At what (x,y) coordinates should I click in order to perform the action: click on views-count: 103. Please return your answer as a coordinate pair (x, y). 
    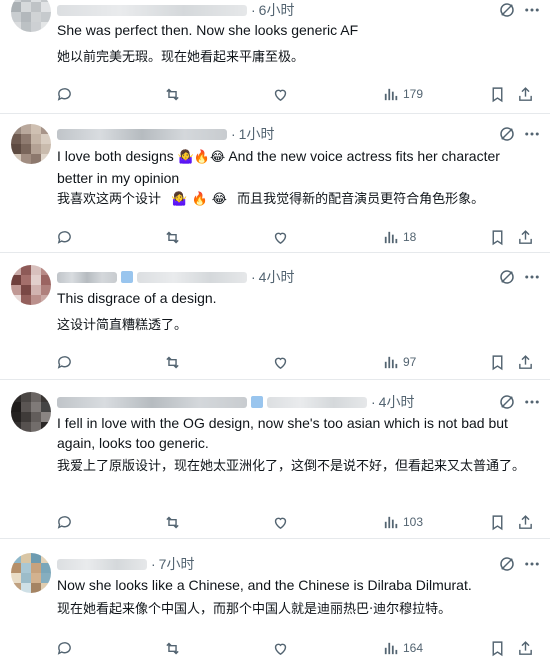
    Looking at the image, I should click on (413, 522).